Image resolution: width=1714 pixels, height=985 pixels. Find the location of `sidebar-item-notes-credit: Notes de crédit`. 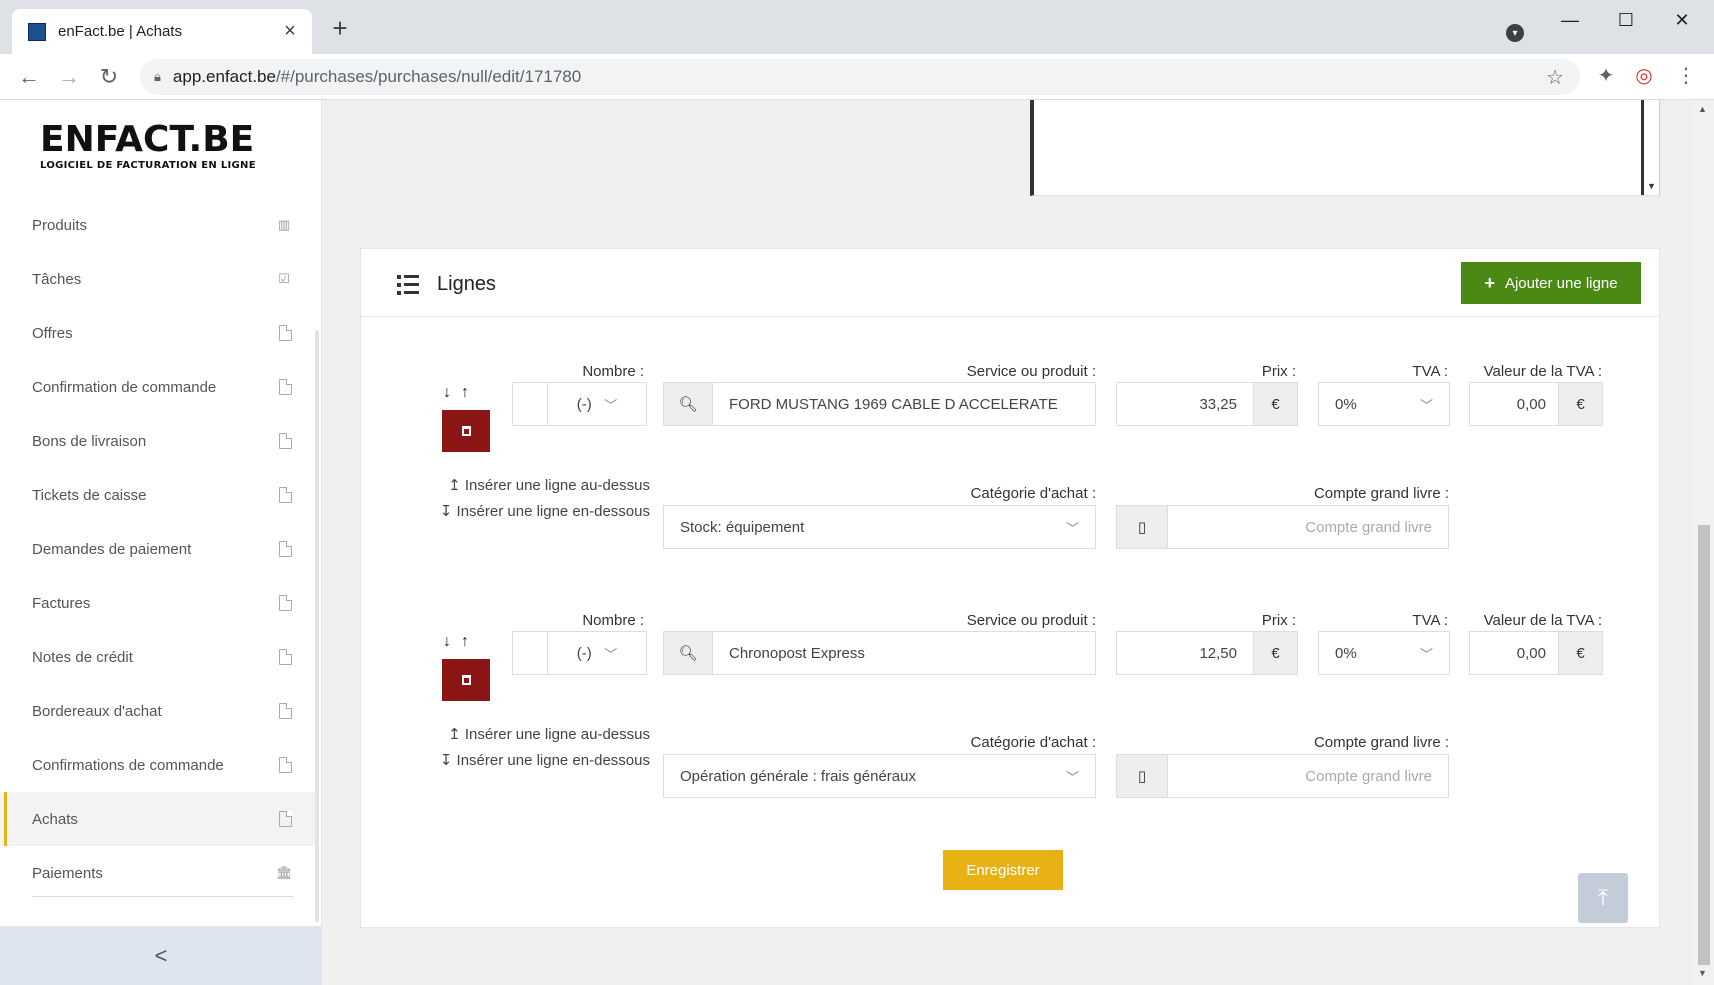

sidebar-item-notes-credit: Notes de crédit is located at coordinates (159, 657).